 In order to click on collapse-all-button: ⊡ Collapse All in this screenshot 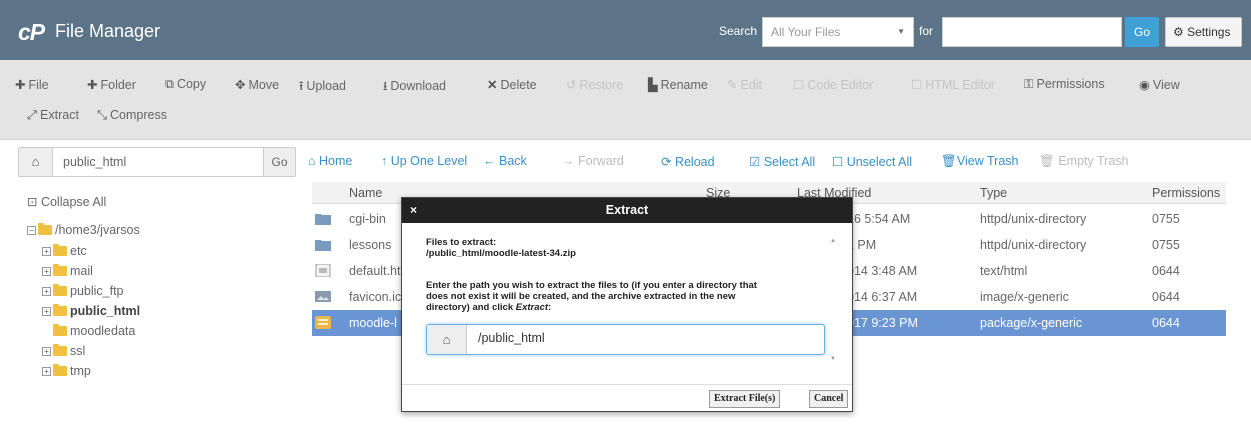, I will do `click(66, 201)`.